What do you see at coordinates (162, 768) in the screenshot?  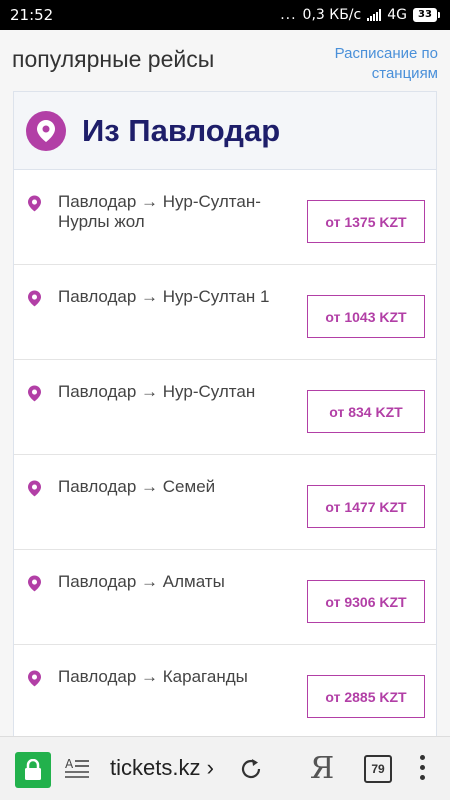 I see `address-bar-url: tickets.kz ›` at bounding box center [162, 768].